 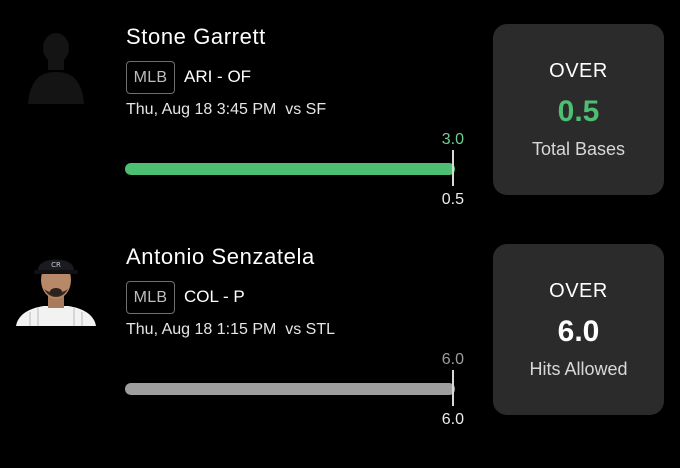 I want to click on line-value: 0.5, so click(x=452, y=199).